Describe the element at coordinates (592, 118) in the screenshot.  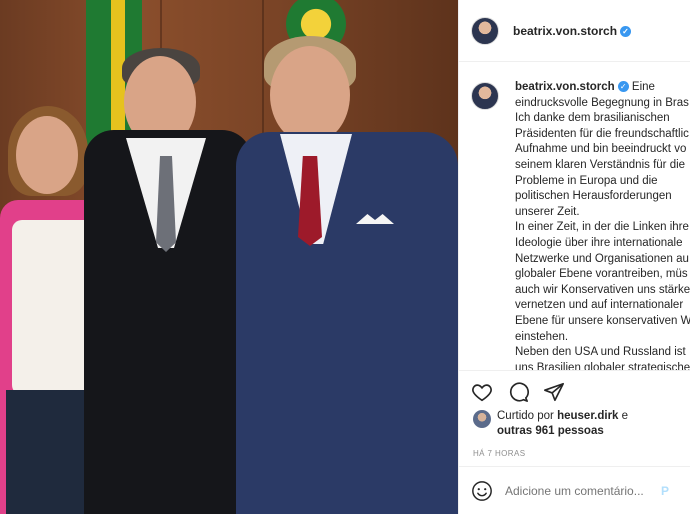
I see `caption-line: Ich danke dem brasilianischen` at that location.